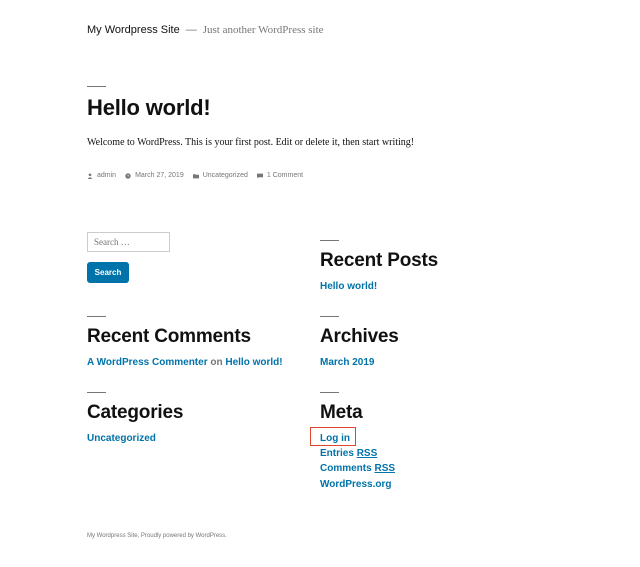 The height and width of the screenshot is (567, 640). What do you see at coordinates (108, 272) in the screenshot?
I see `search-button: Search` at bounding box center [108, 272].